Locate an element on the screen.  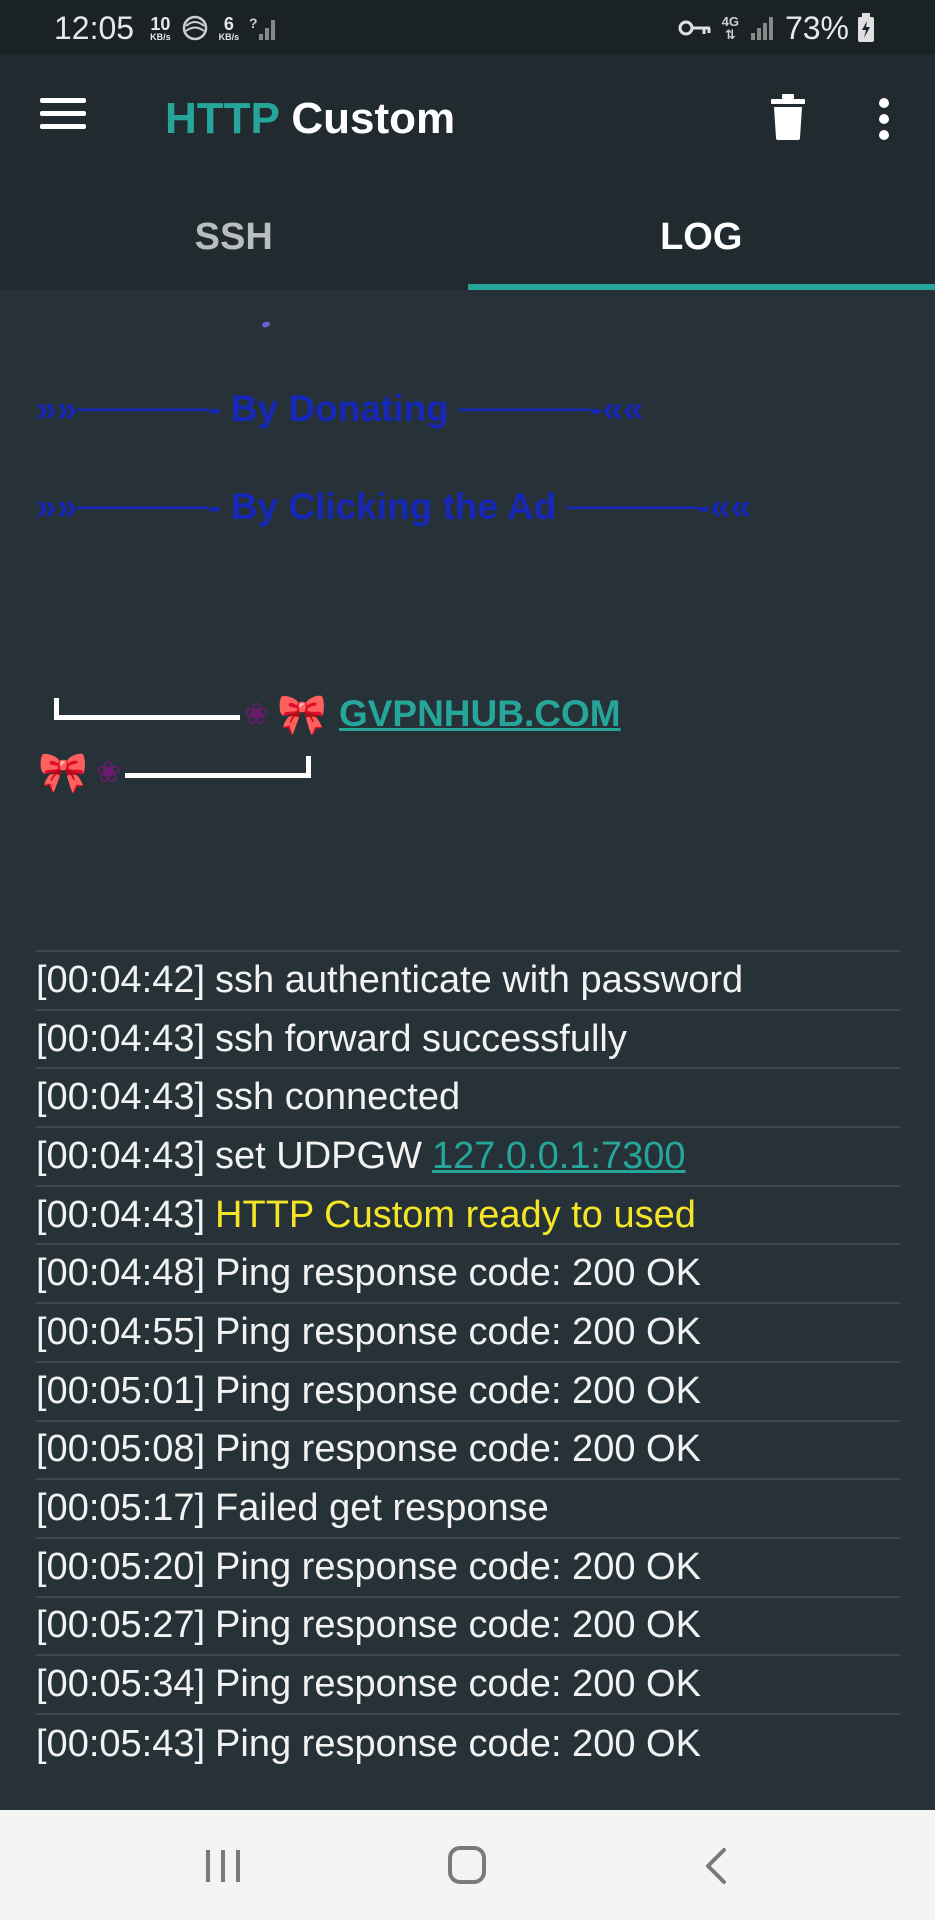
tab-log: LOG is located at coordinates (701, 237).